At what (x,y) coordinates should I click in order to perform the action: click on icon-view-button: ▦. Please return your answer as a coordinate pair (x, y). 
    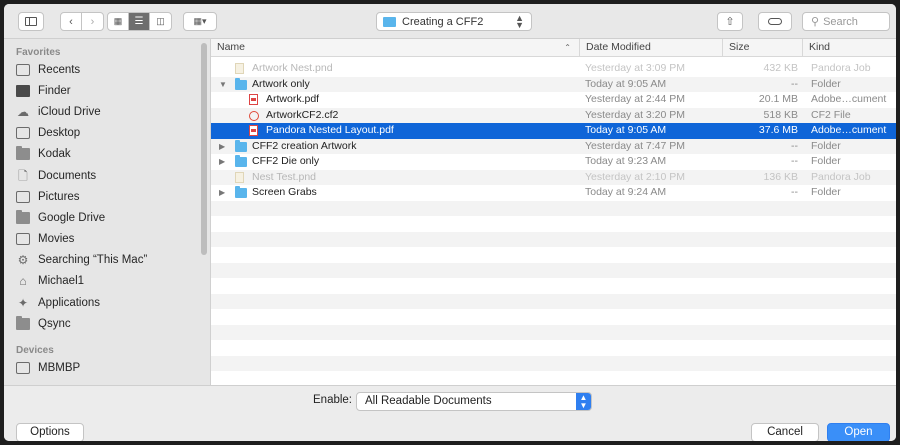
    Looking at the image, I should click on (118, 21).